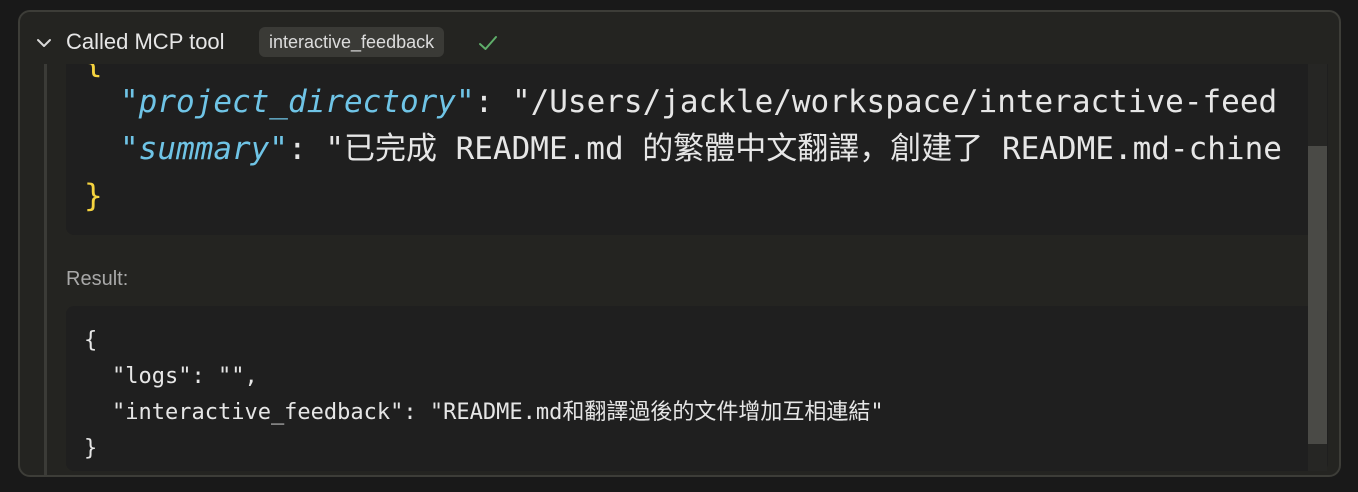 This screenshot has width=1358, height=492. I want to click on result-label: Result:, so click(97, 279).